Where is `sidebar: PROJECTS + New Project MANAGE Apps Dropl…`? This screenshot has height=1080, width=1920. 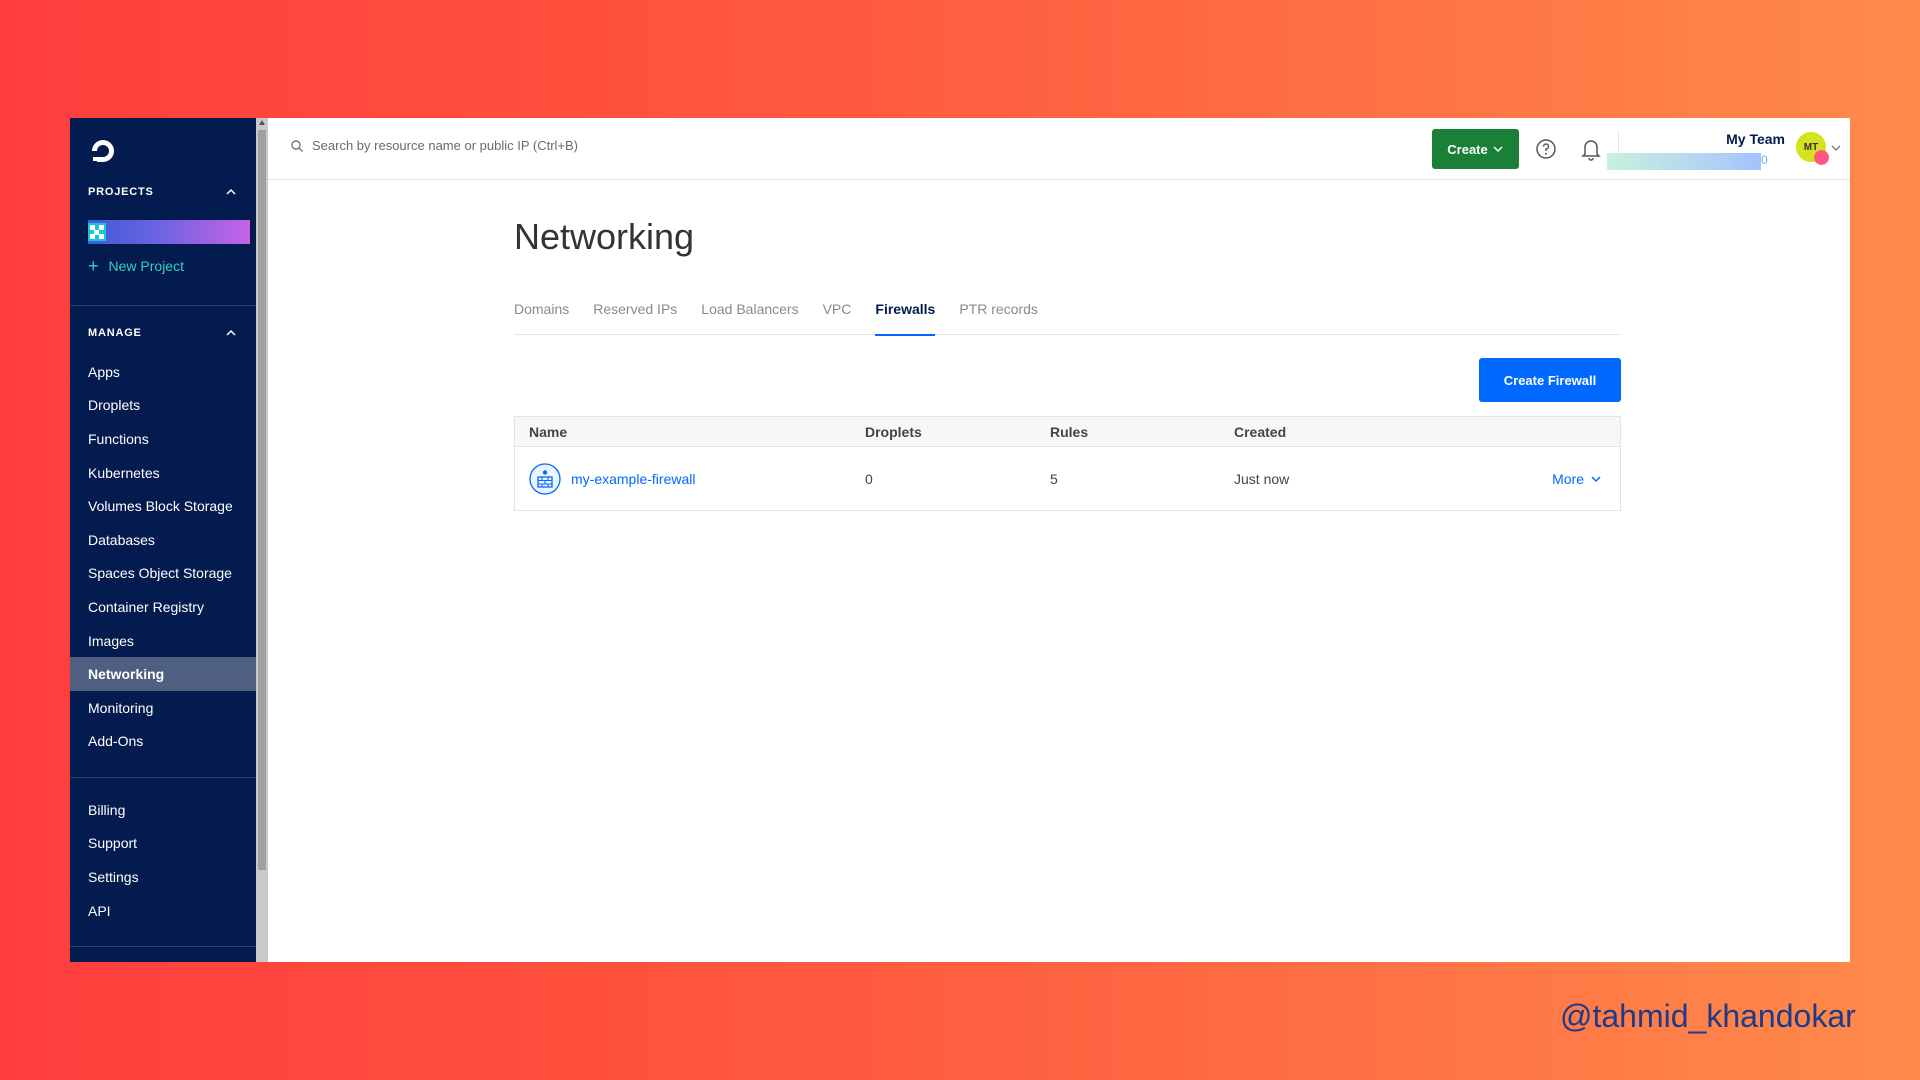 sidebar: PROJECTS + New Project MANAGE Apps Dropl… is located at coordinates (163, 540).